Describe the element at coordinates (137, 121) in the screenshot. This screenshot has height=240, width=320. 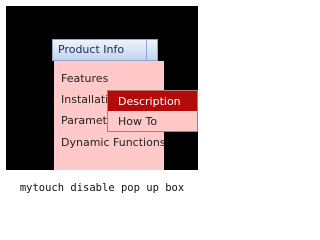
I see `submenu-item-how-to: How To` at that location.